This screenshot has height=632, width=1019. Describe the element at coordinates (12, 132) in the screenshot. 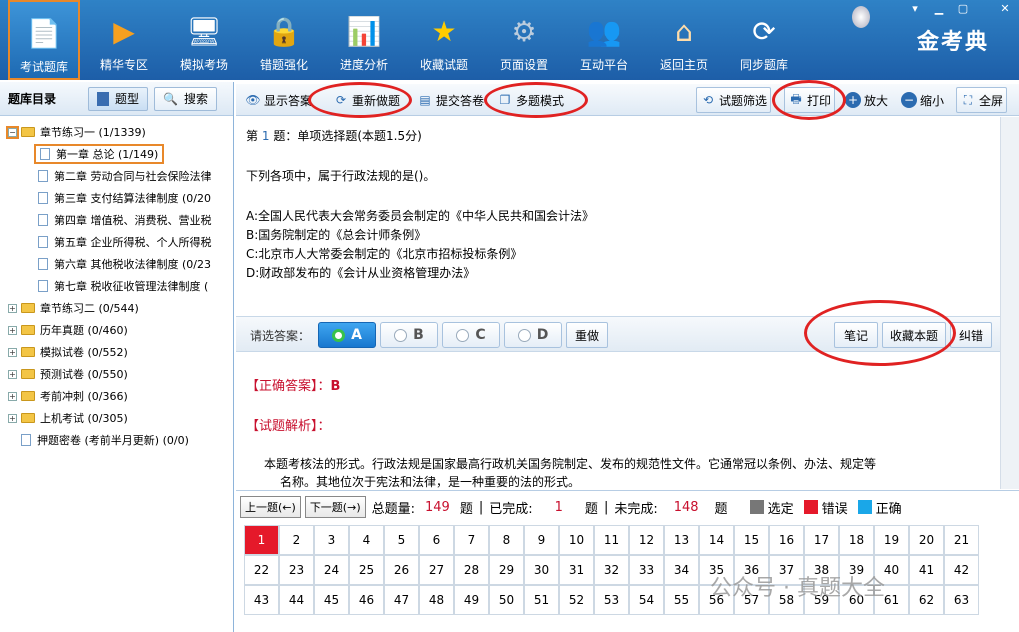

I see `collapse-icon: −` at that location.